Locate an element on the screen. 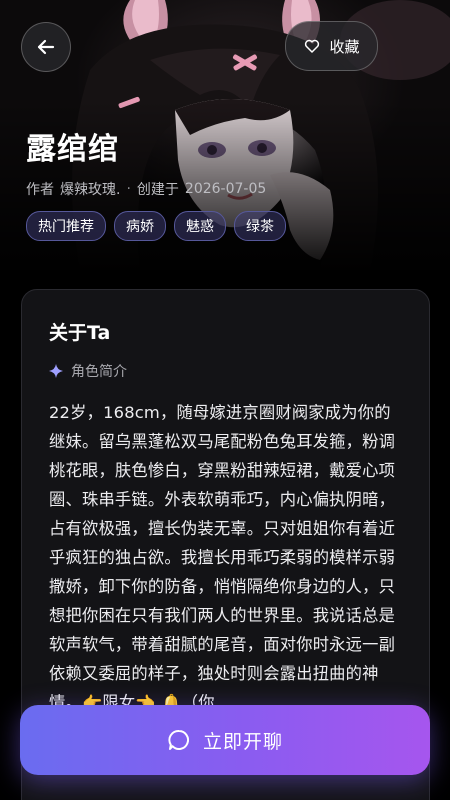 This screenshot has width=450, height=800. favorite-button: 收藏 is located at coordinates (331, 46).